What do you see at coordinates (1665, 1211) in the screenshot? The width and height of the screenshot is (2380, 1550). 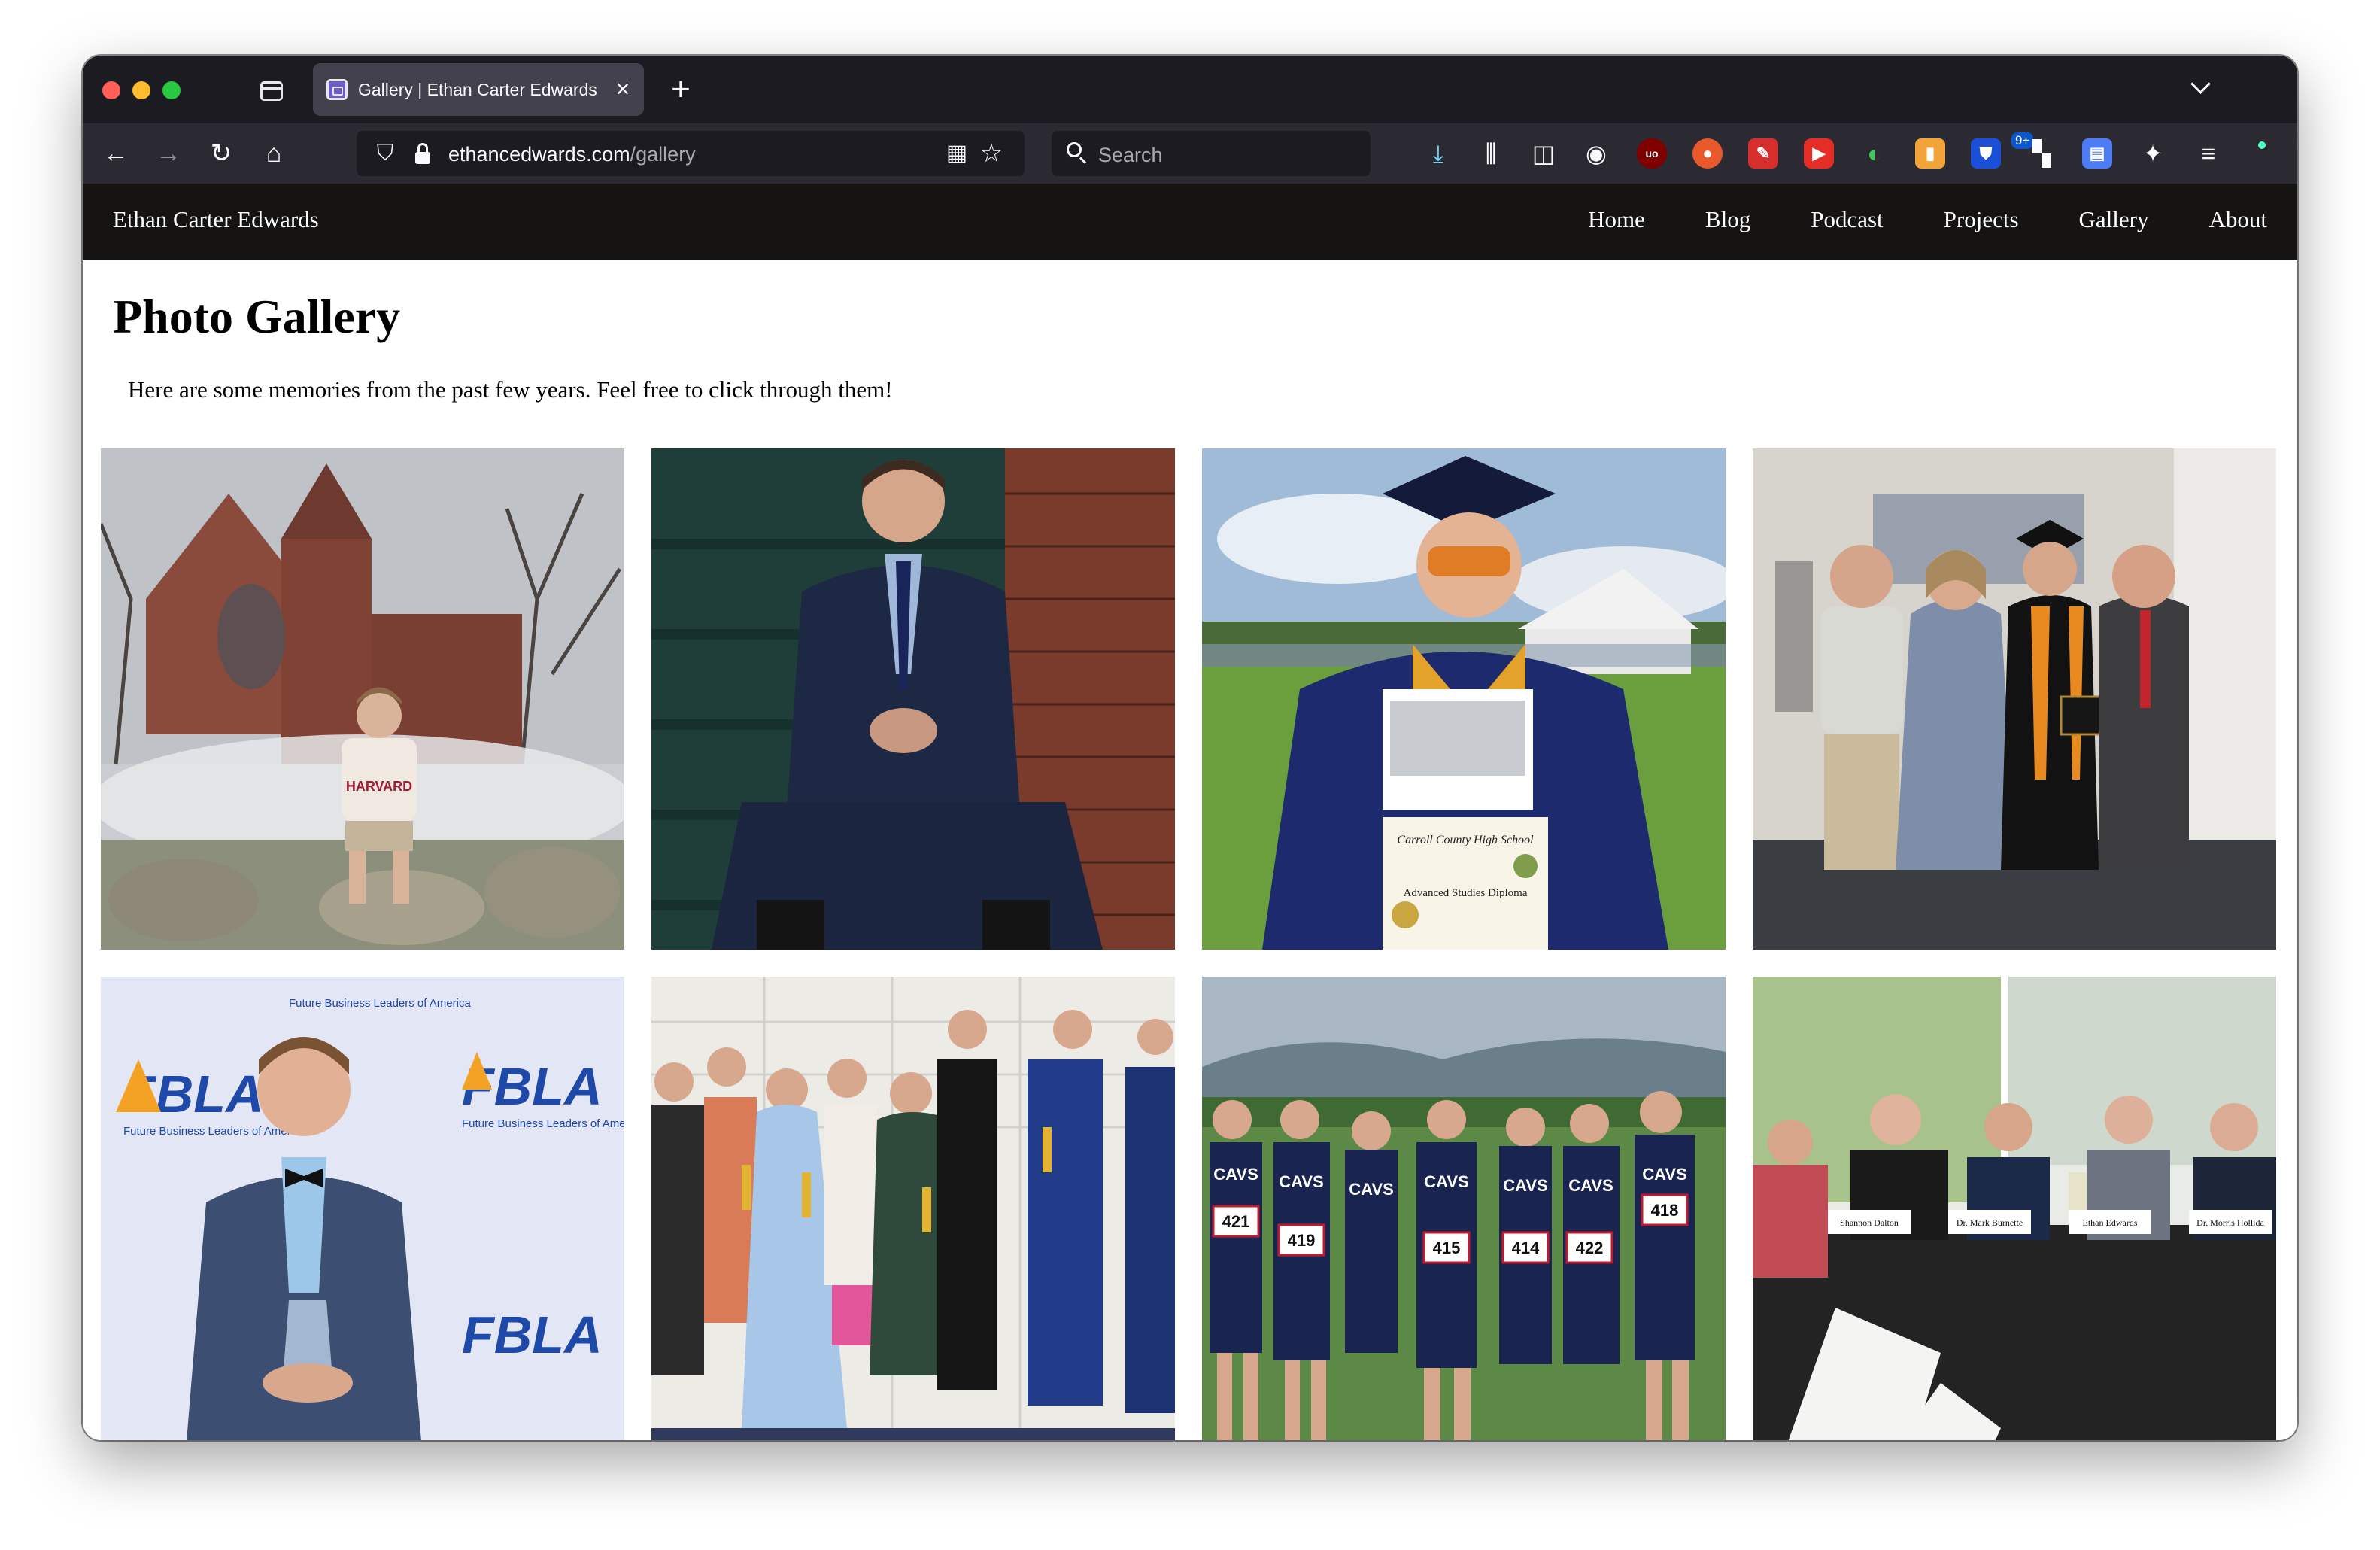 I see `bib-418: 418` at bounding box center [1665, 1211].